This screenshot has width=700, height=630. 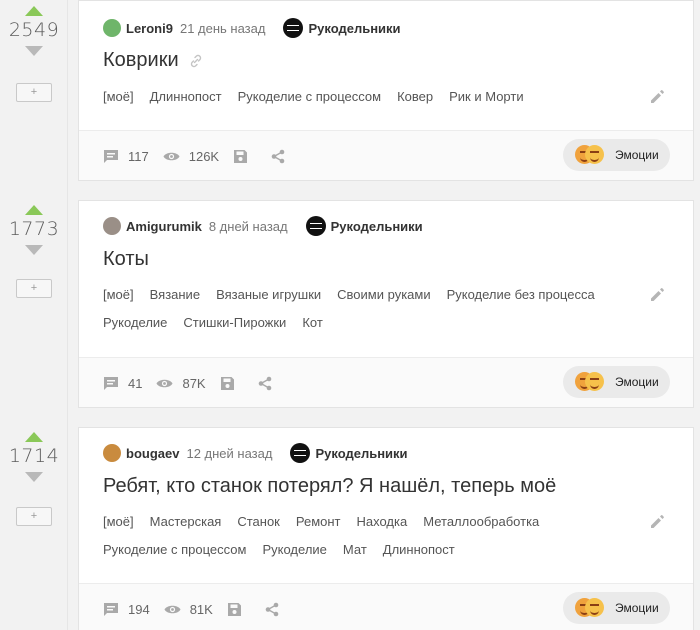 I want to click on tag: Ковер, so click(x=415, y=97).